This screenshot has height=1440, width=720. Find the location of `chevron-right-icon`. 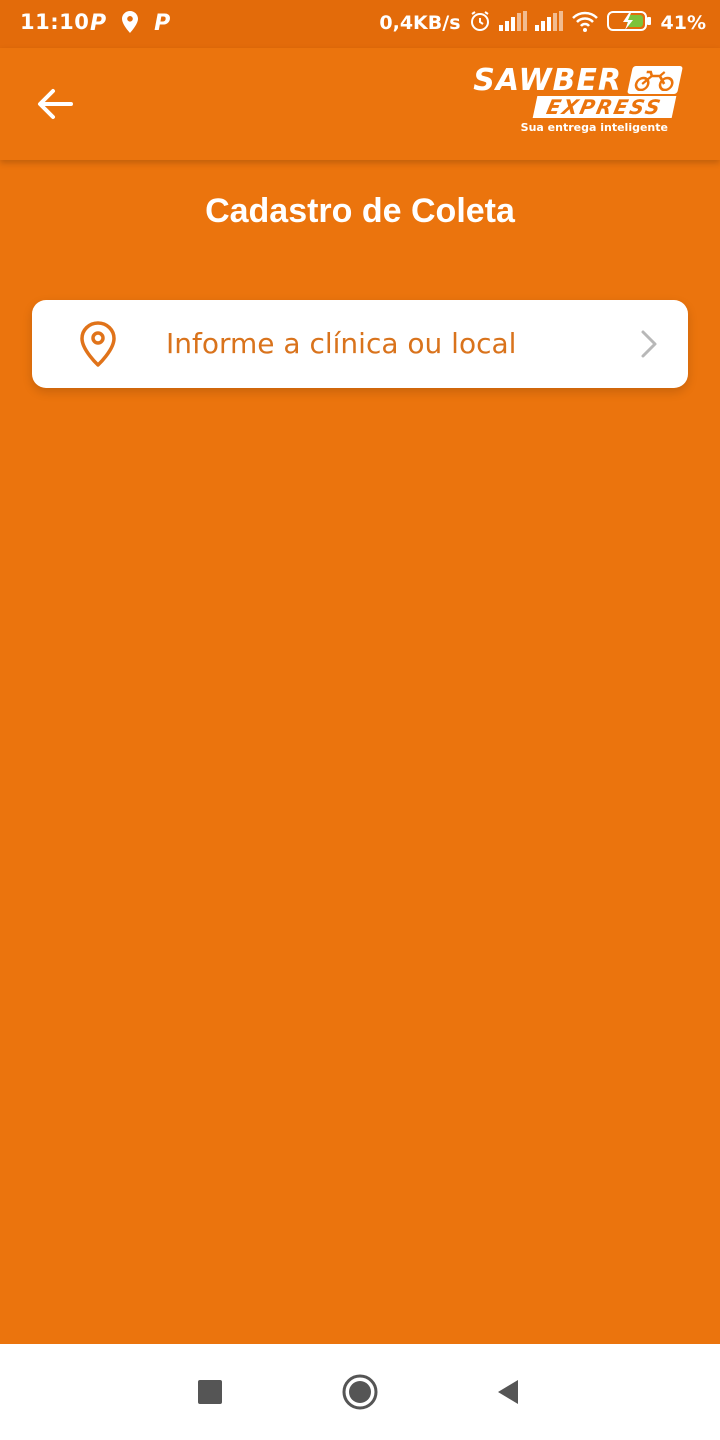

chevron-right-icon is located at coordinates (649, 344).